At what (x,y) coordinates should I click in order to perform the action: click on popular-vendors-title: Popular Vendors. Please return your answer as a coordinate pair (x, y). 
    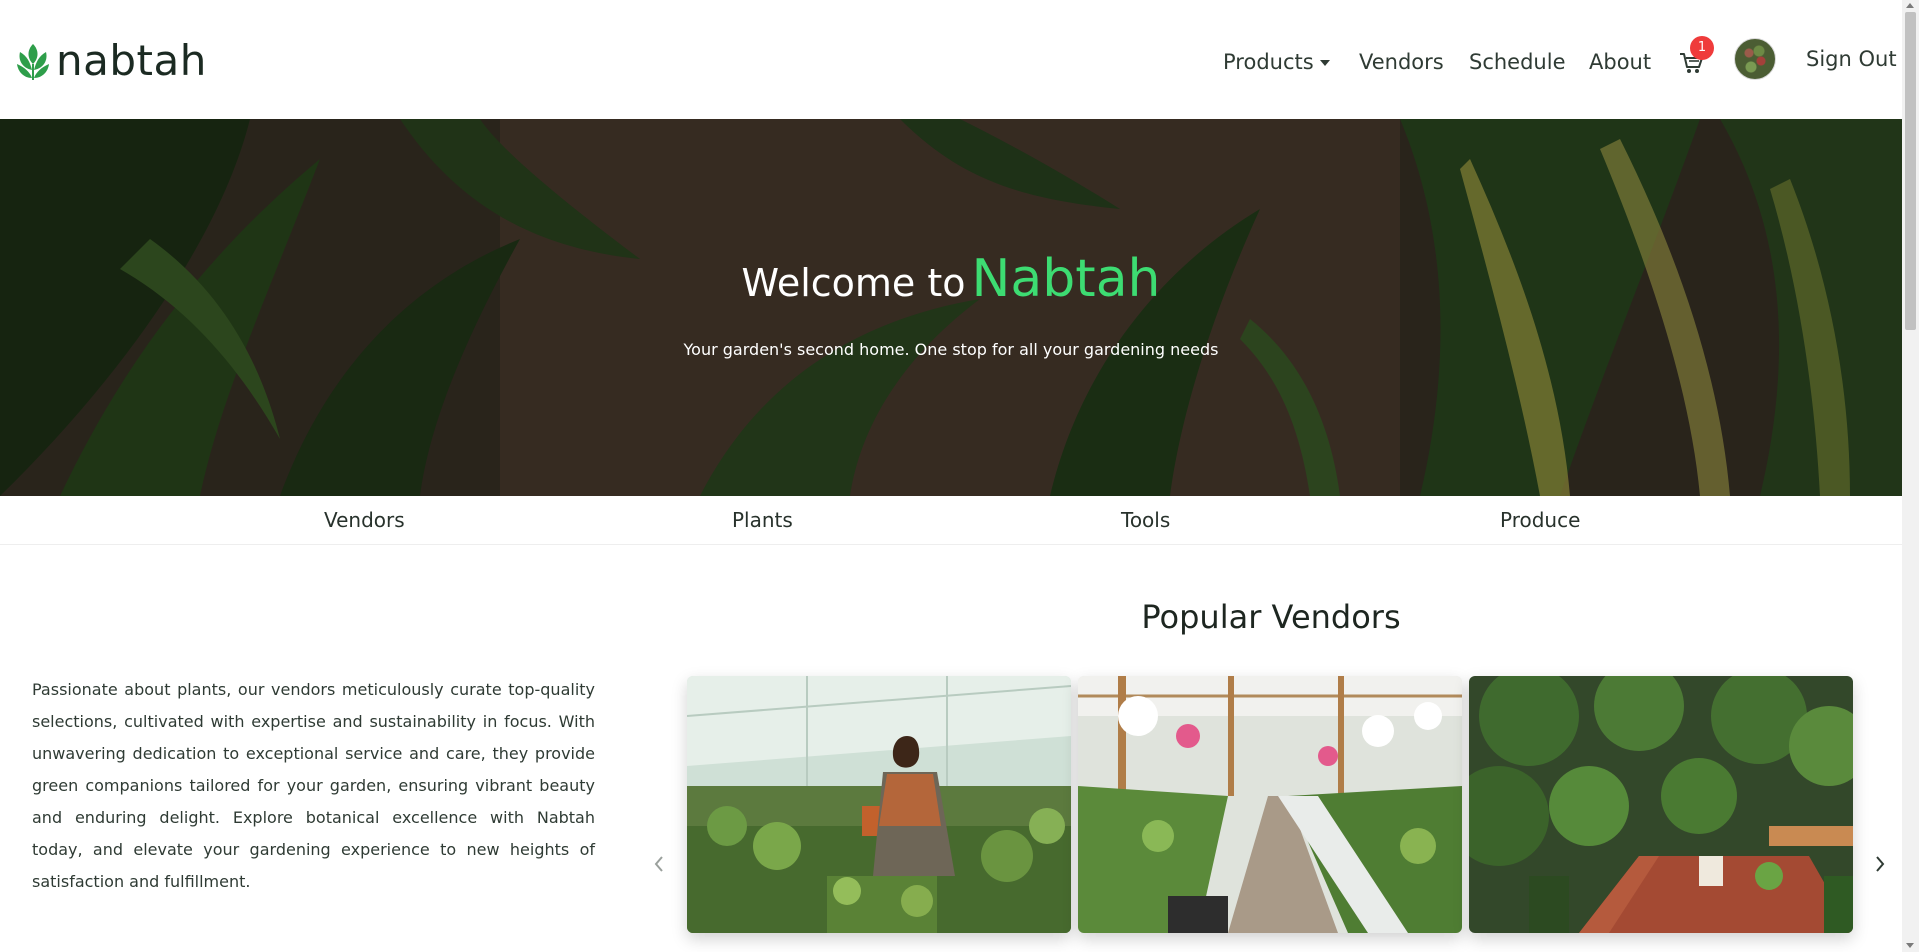
    Looking at the image, I should click on (1271, 617).